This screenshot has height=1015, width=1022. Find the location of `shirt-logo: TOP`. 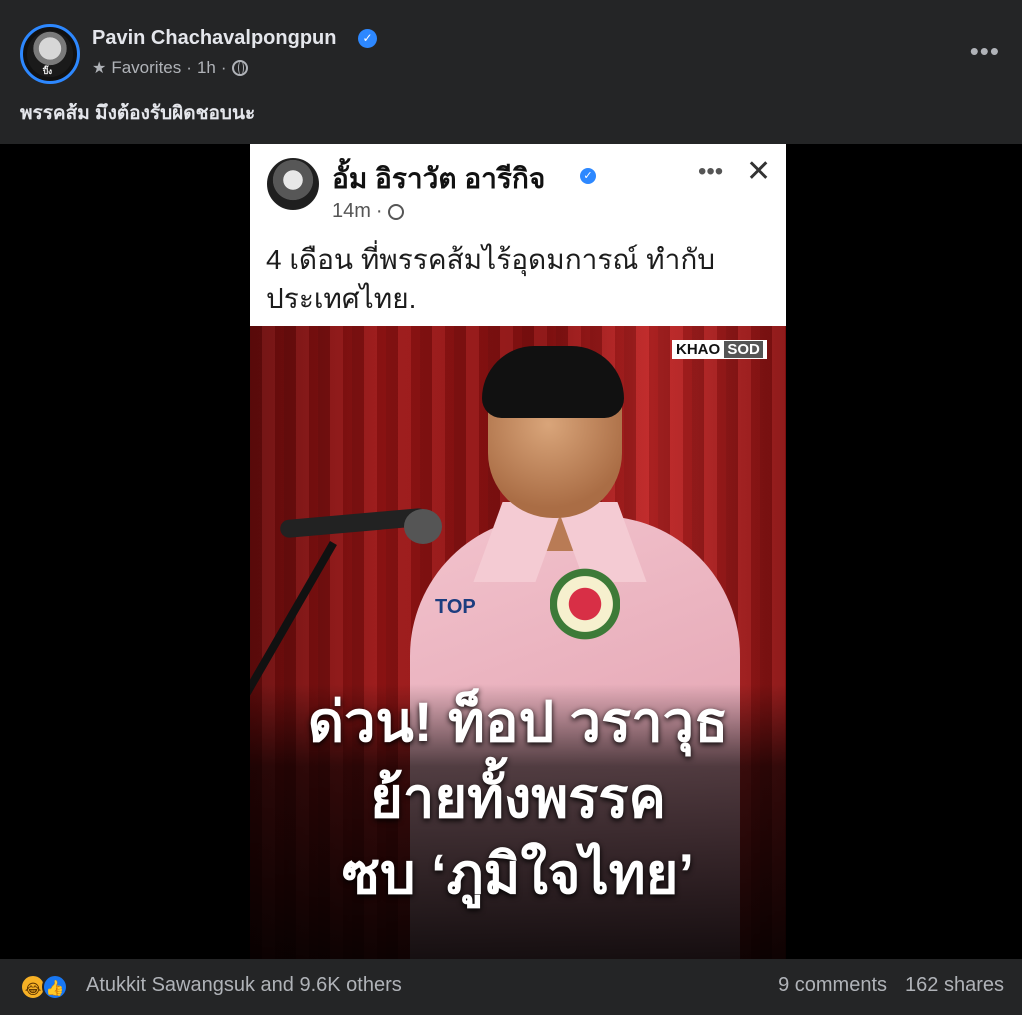

shirt-logo: TOP is located at coordinates (455, 607).